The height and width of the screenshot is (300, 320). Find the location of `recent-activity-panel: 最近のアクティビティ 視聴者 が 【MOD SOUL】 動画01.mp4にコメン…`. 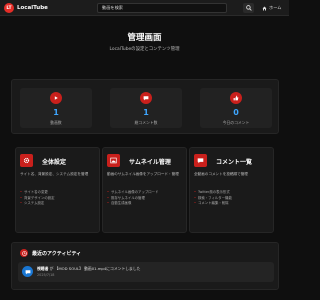

recent-activity-panel: 最近のアクティビティ 視聴者 が 【MOD SOUL】 動画01.mp4にコメン… is located at coordinates (145, 266).